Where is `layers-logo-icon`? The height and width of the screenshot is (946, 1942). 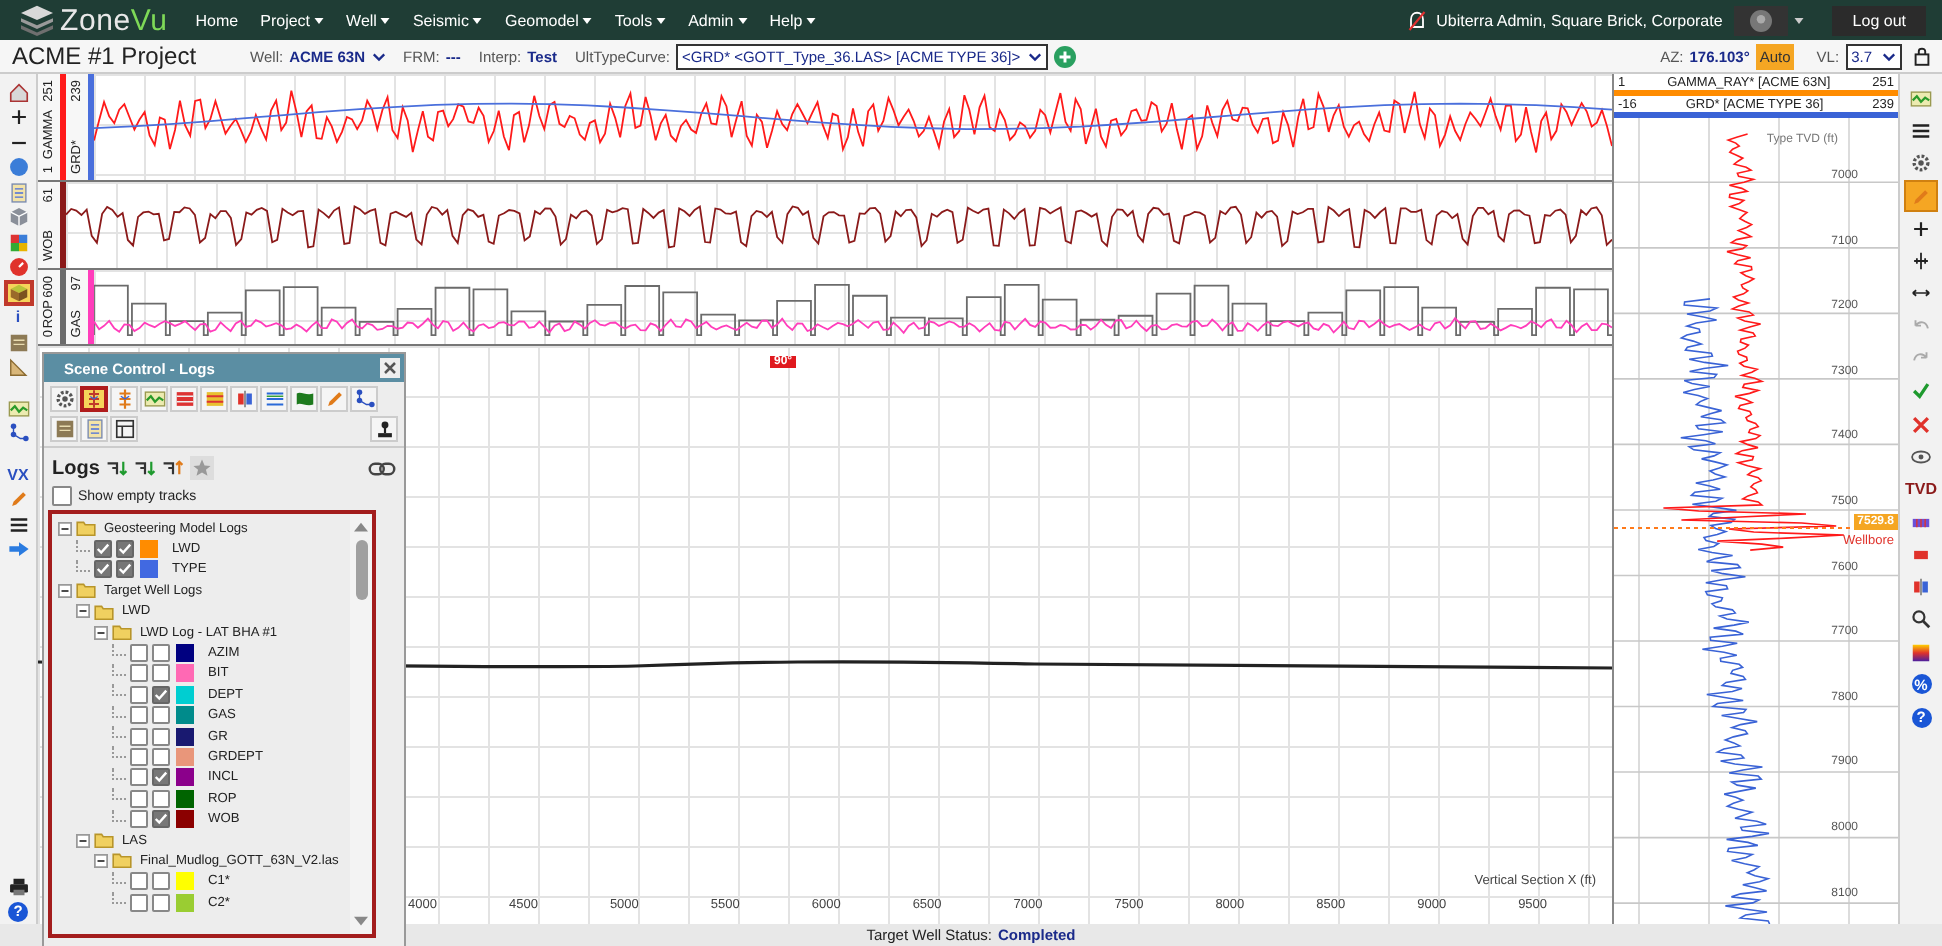 layers-logo-icon is located at coordinates (37, 20).